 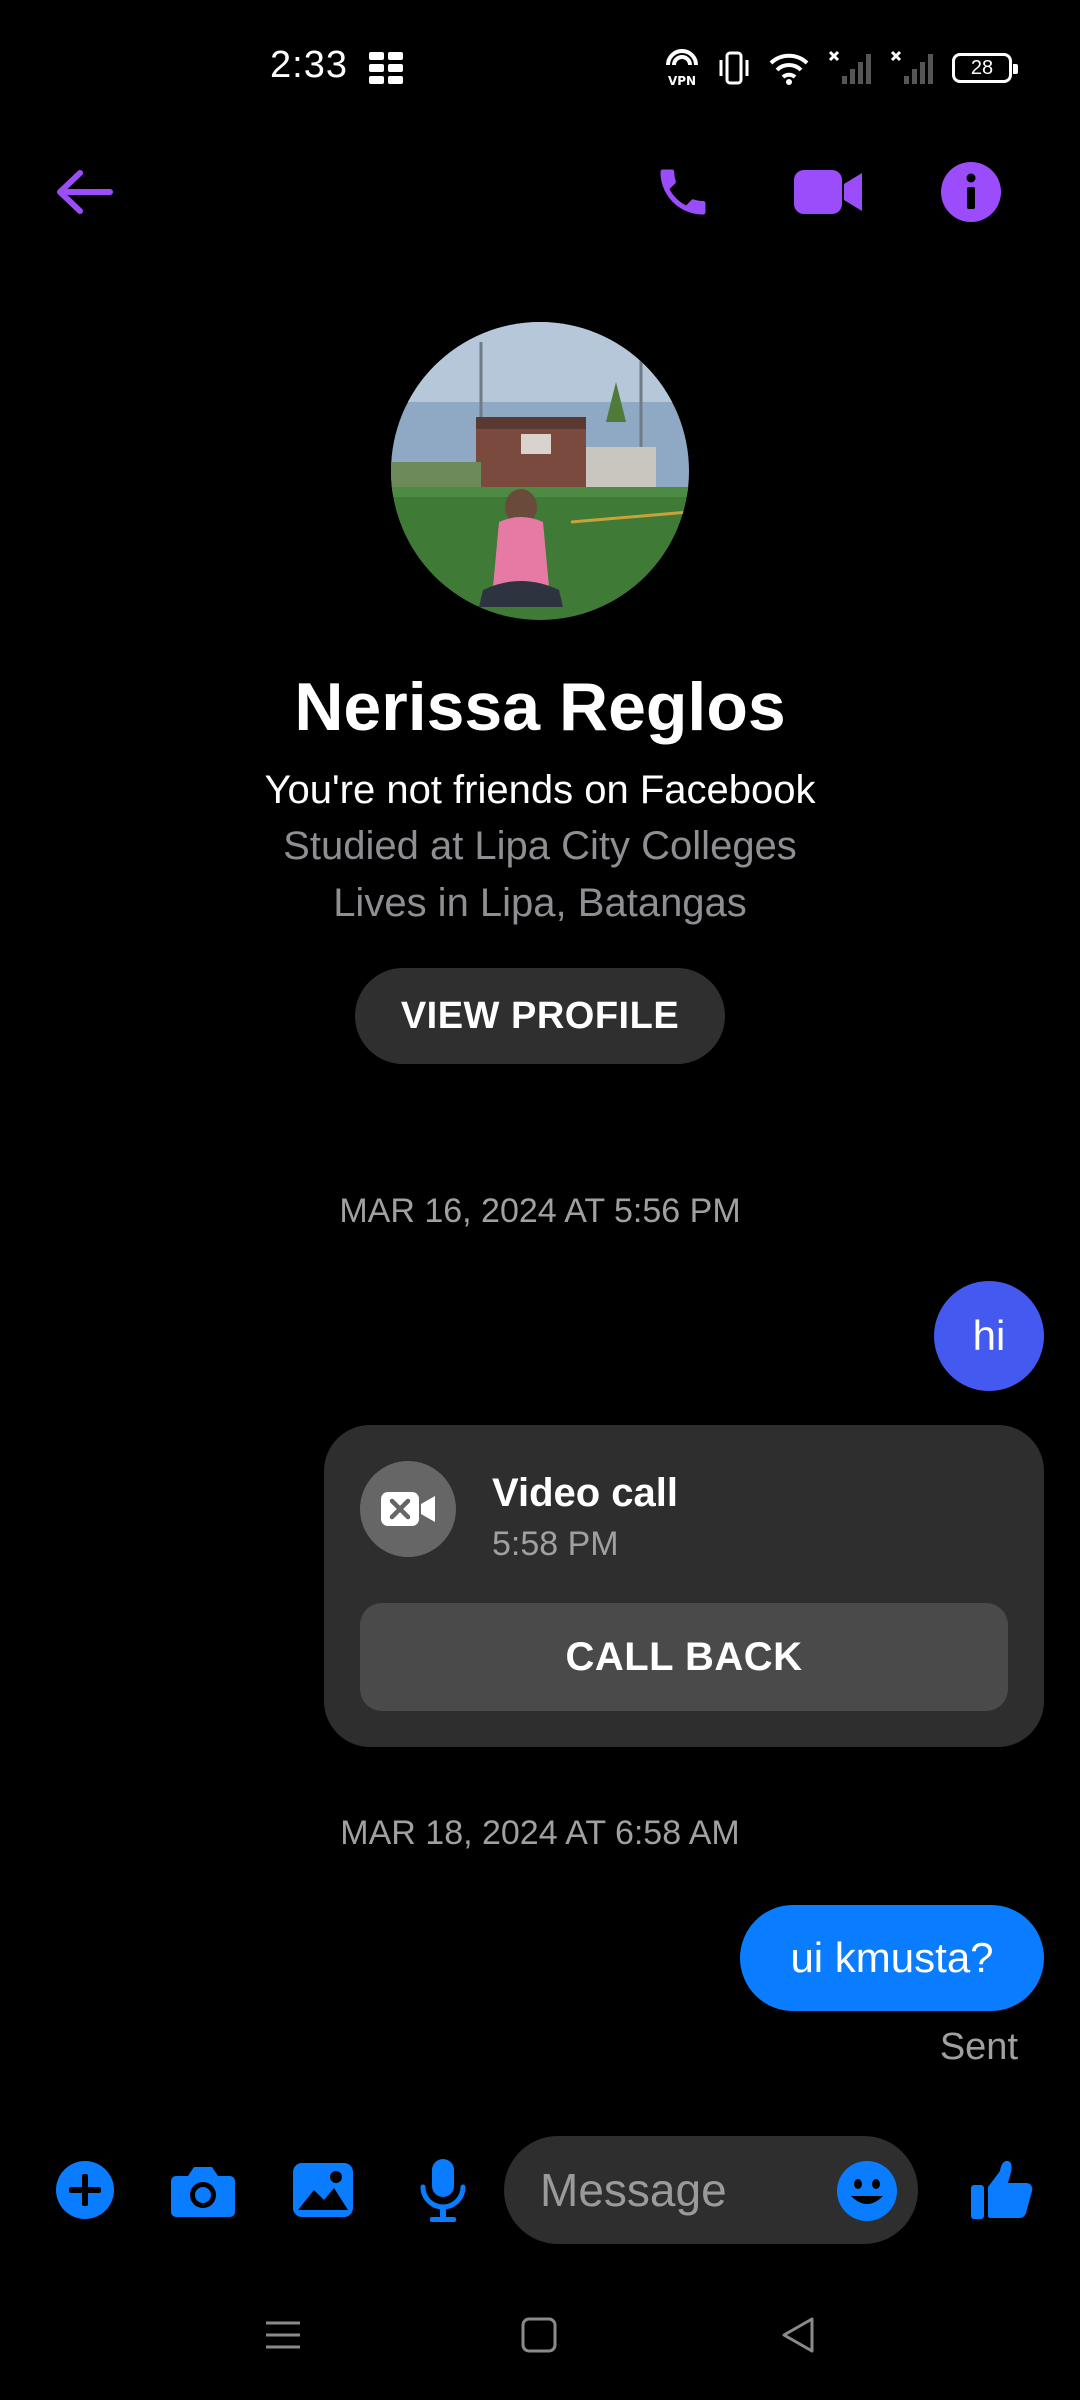 I want to click on home-button, so click(x=539, y=2335).